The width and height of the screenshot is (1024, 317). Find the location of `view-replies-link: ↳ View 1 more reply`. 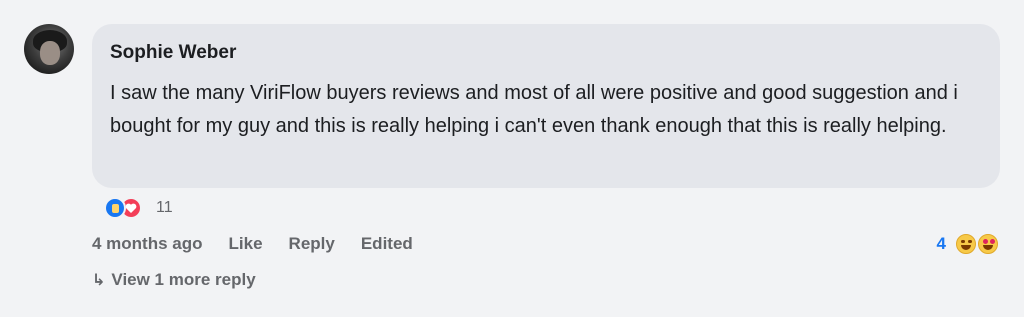

view-replies-link: ↳ View 1 more reply is located at coordinates (174, 280).